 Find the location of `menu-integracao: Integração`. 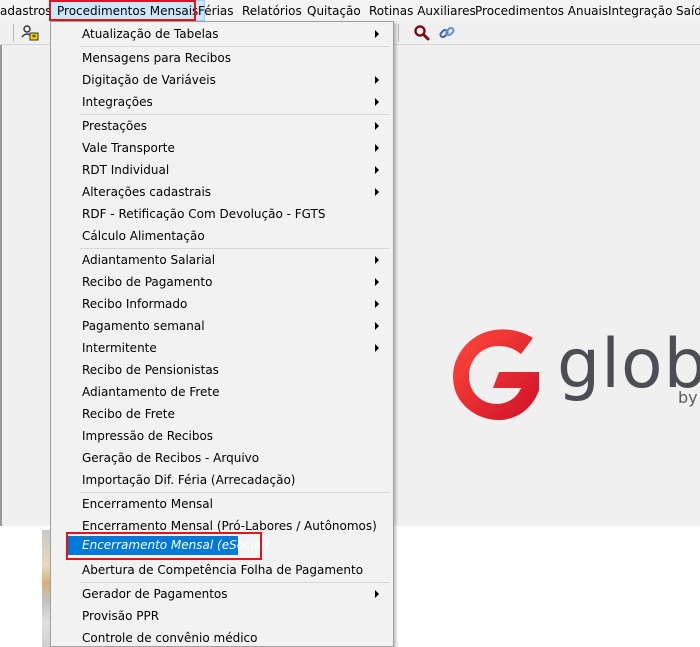

menu-integracao: Integração is located at coordinates (640, 11).